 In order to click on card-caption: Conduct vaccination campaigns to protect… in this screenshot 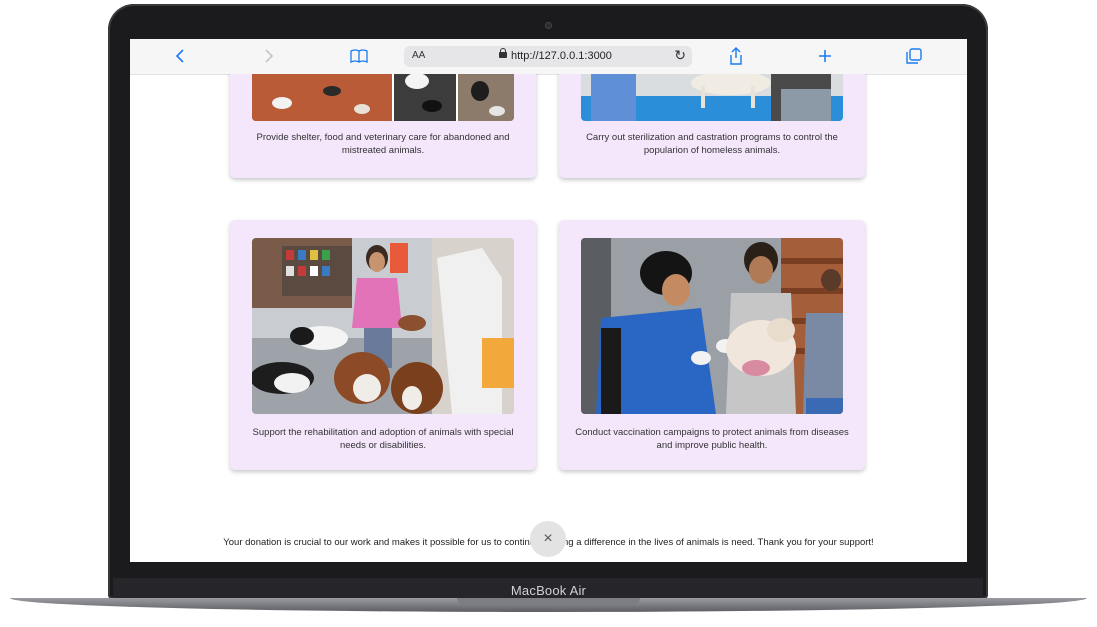, I will do `click(712, 439)`.